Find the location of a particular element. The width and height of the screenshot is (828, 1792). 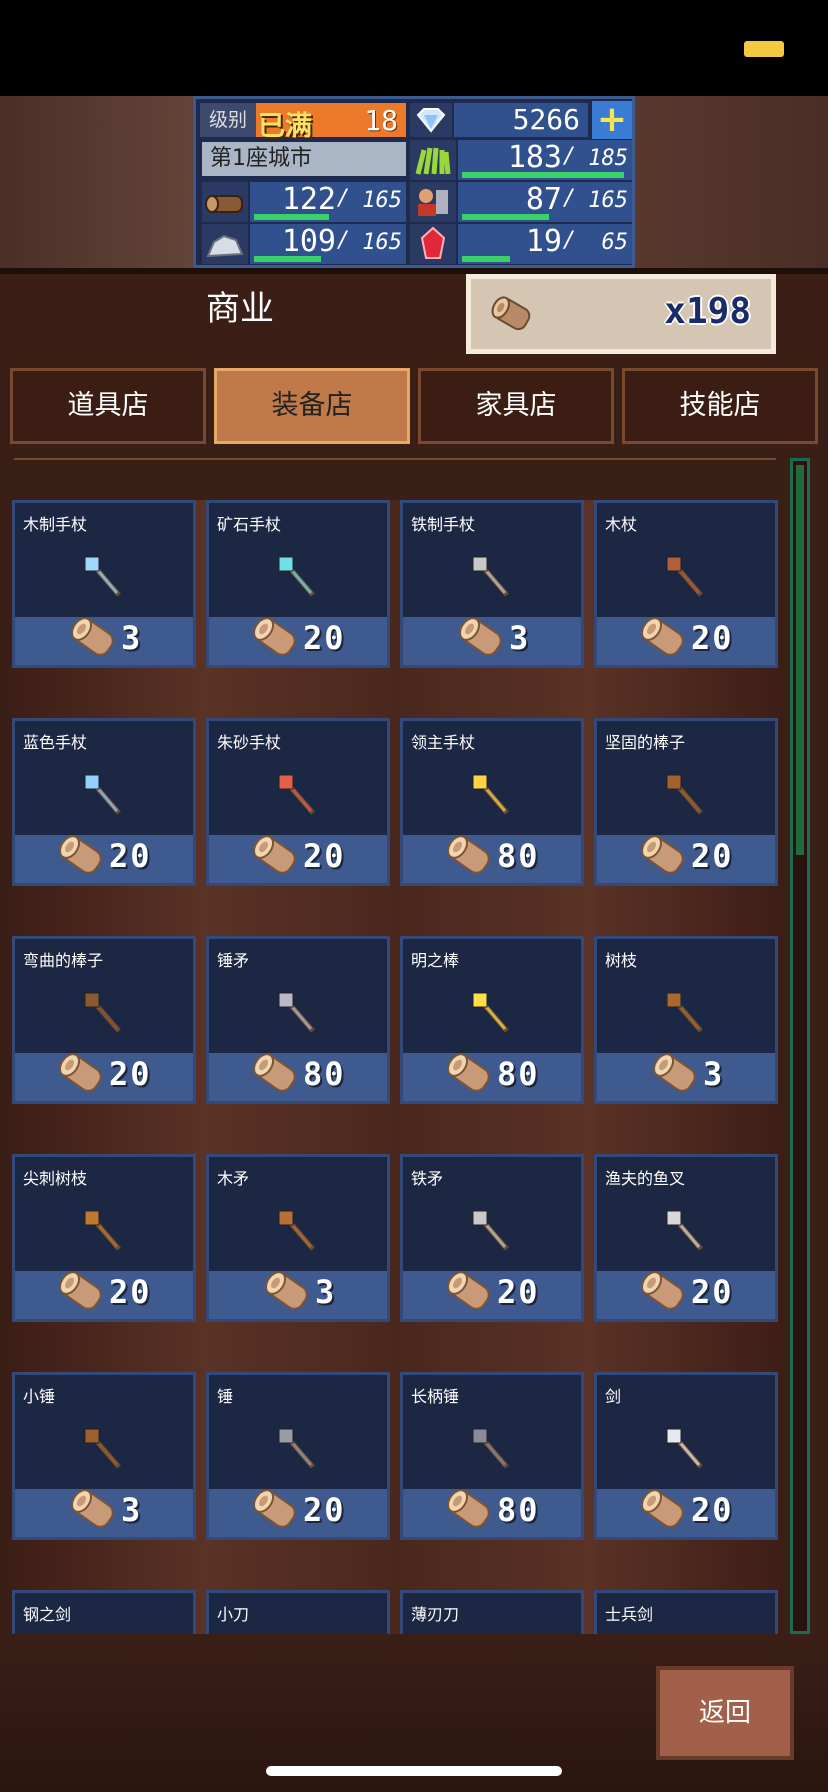

shop-item: 坚固的棒子 20 is located at coordinates (686, 802).